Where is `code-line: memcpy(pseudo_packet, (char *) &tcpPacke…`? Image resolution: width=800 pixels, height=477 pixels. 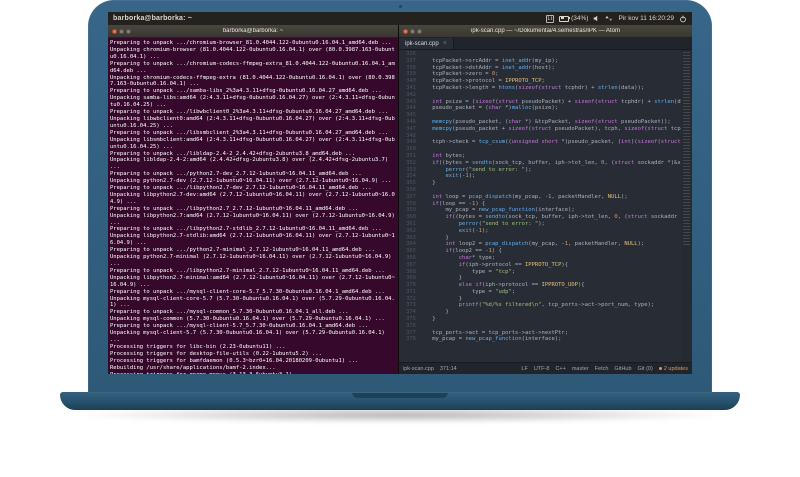
code-line: memcpy(pseudo_packet, (char *) &tcpPacke… is located at coordinates (551, 121).